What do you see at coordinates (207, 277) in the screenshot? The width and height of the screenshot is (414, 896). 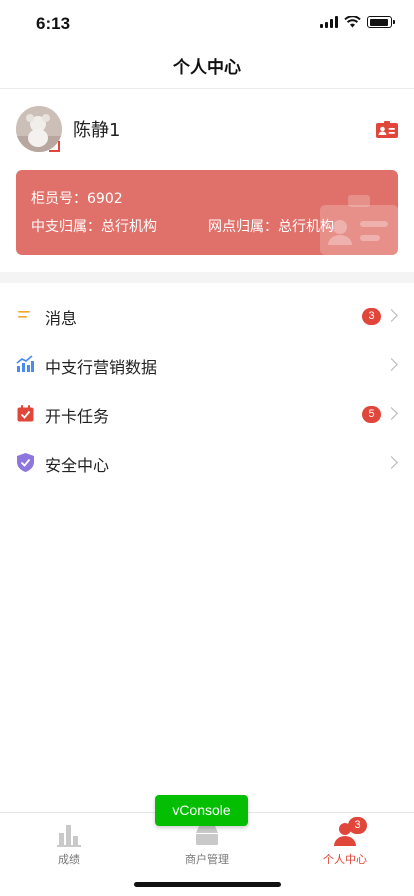 I see `section-gap` at bounding box center [207, 277].